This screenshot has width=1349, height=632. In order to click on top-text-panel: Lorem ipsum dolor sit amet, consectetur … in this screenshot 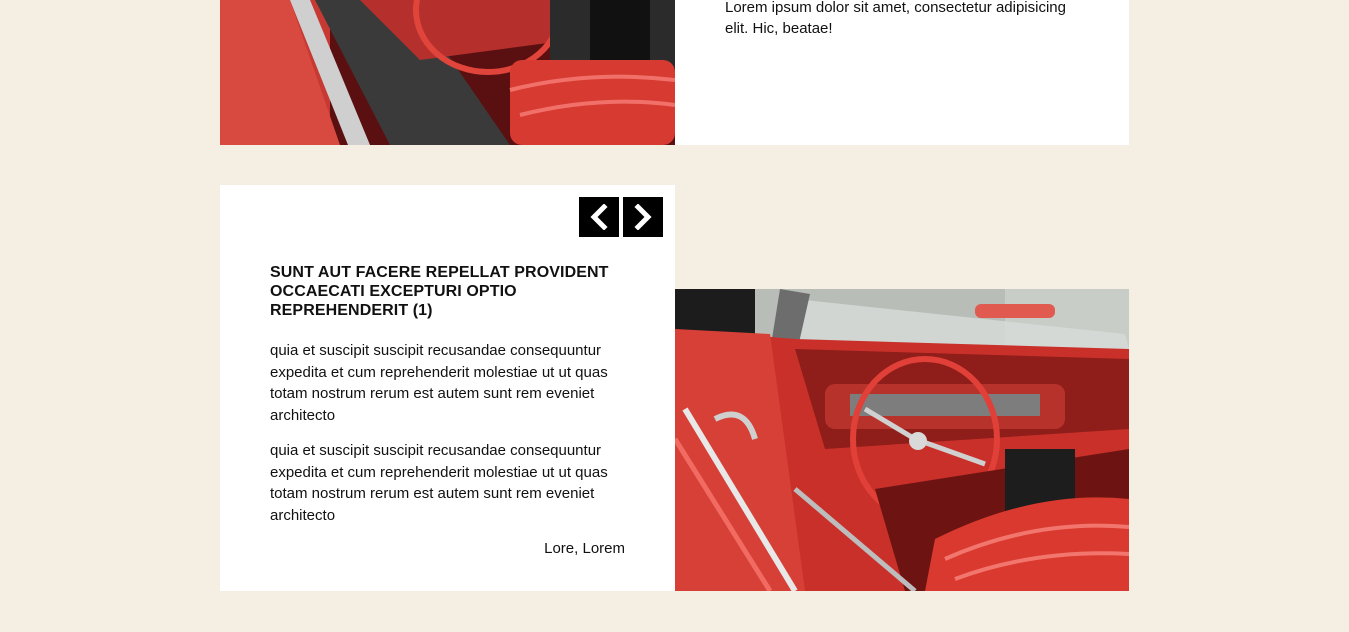, I will do `click(902, 72)`.